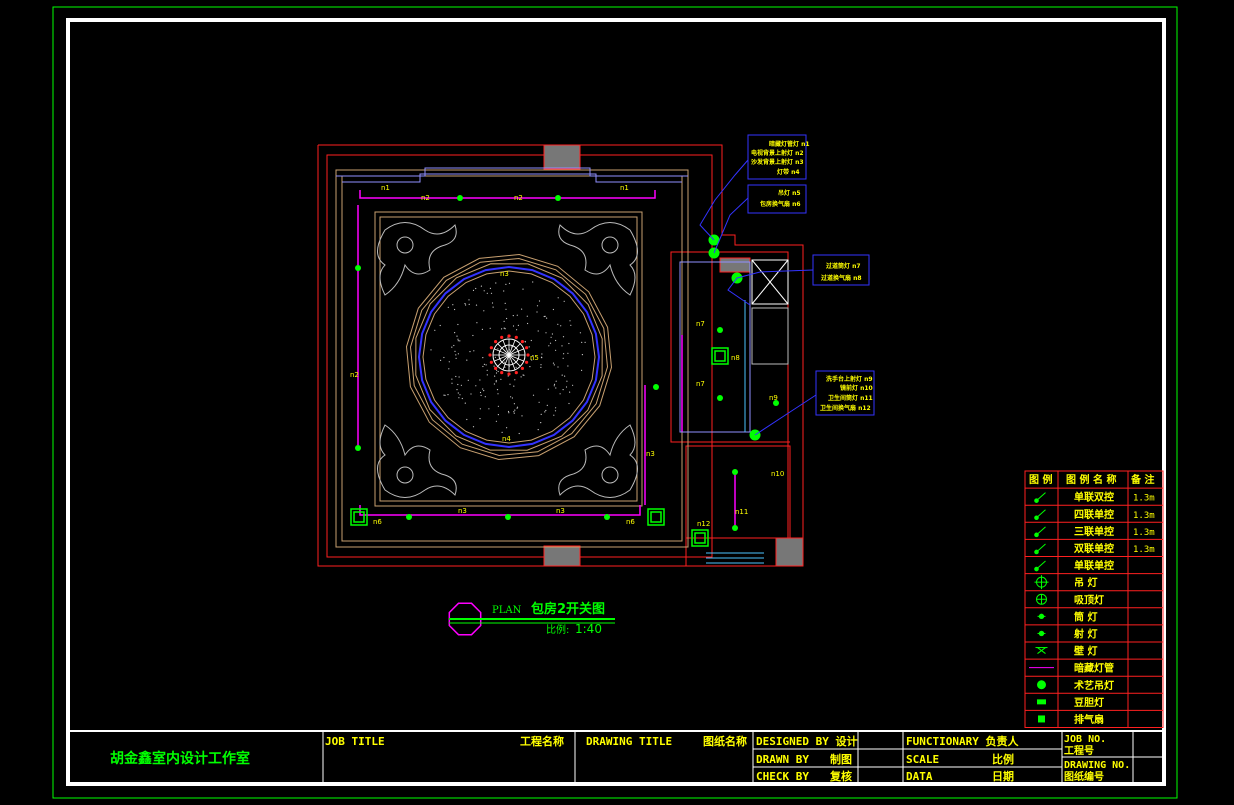 This screenshot has height=805, width=1234. What do you see at coordinates (789, 144) in the screenshot?
I see `callout-1-line-1: 暗藏灯管灯 n1` at bounding box center [789, 144].